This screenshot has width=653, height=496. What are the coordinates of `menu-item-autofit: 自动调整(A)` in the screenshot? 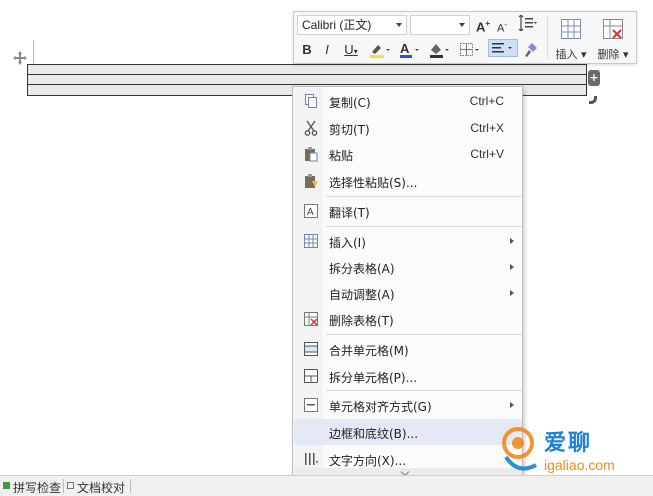 It's located at (408, 293).